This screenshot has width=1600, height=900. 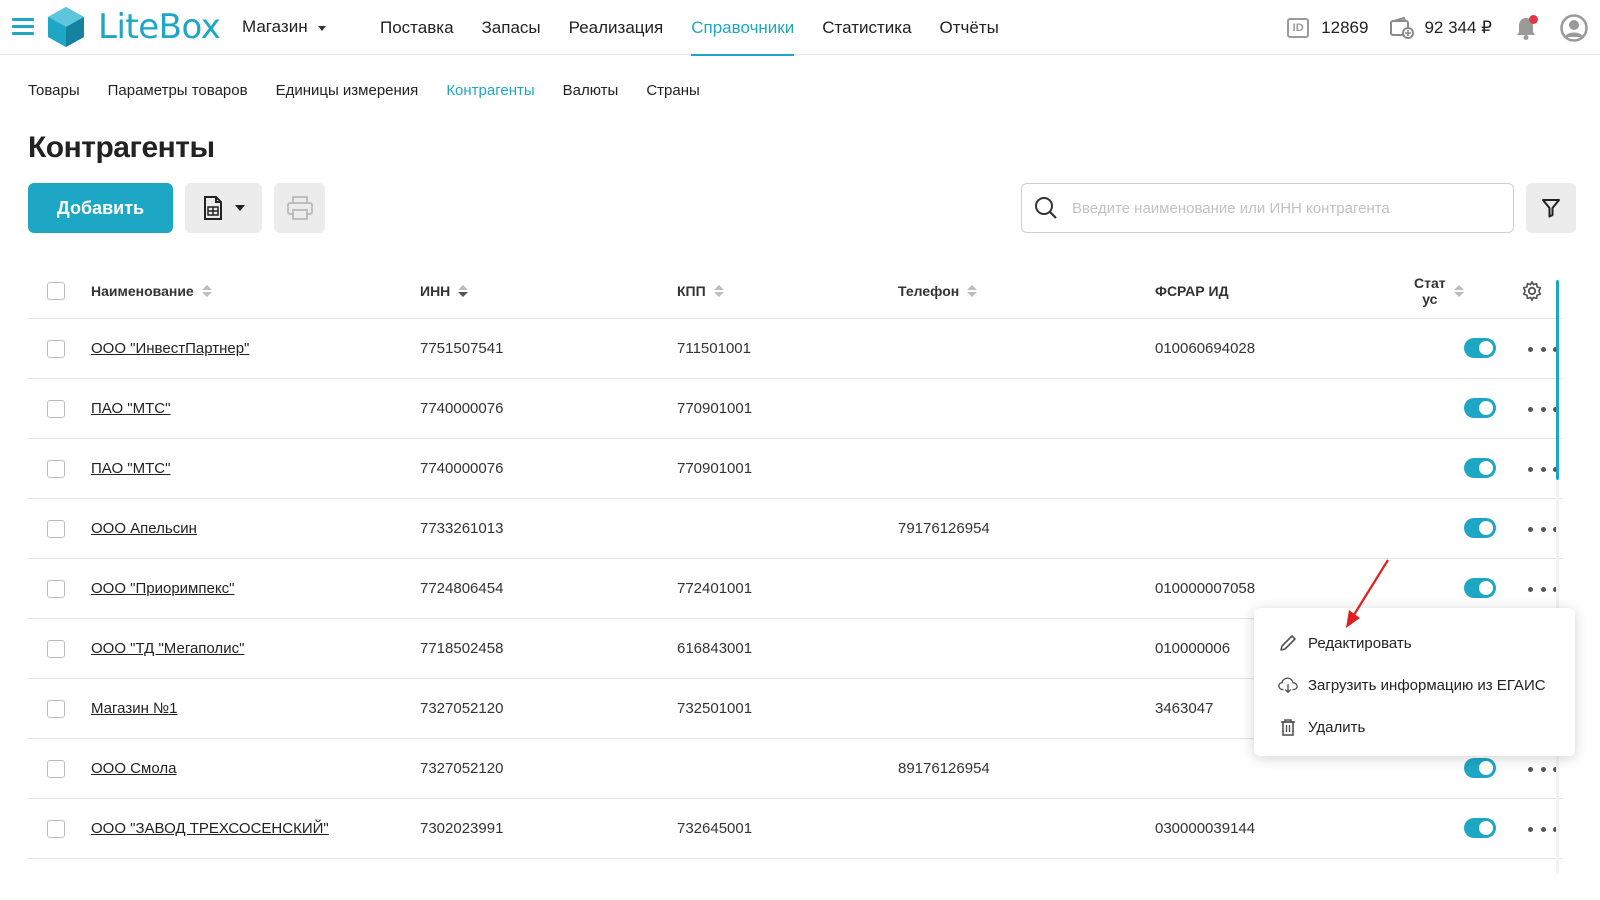 I want to click on cell-fsrar: 010000007058, so click(x=1205, y=588).